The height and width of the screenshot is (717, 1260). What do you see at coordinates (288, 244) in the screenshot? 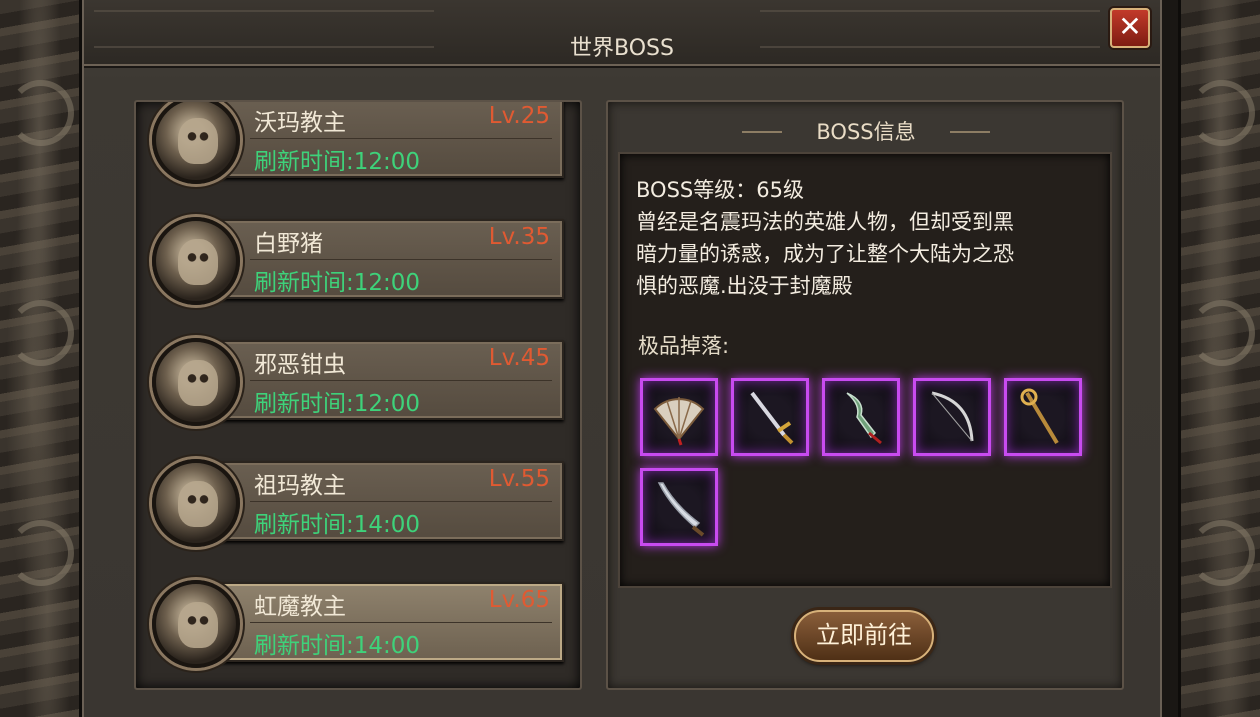
I see `boss-name: 白野猪` at bounding box center [288, 244].